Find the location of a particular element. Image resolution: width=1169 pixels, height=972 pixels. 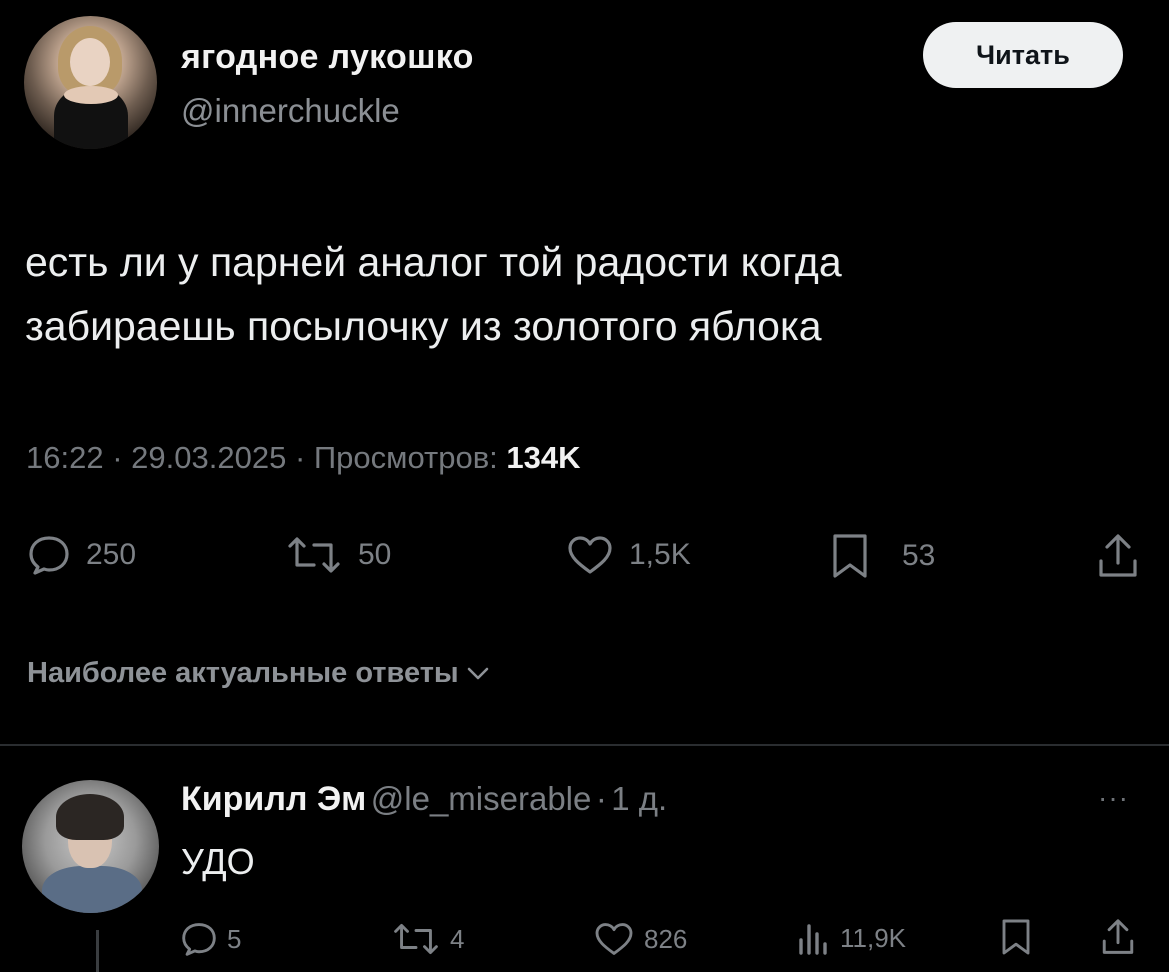

replies-sort-dropdown: Наиболее актуальные ответы is located at coordinates (258, 673).